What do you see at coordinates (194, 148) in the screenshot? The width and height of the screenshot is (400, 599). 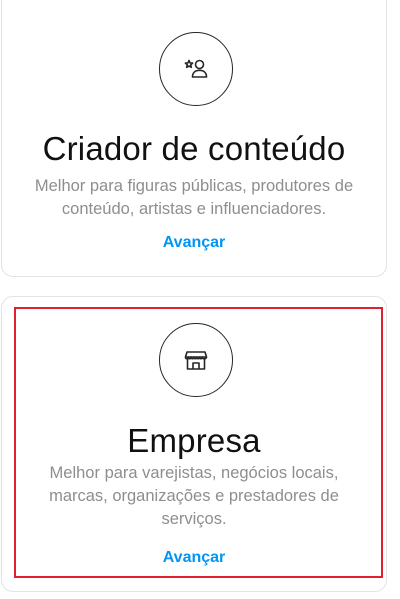 I see `card-title: Criador de conteúdo` at bounding box center [194, 148].